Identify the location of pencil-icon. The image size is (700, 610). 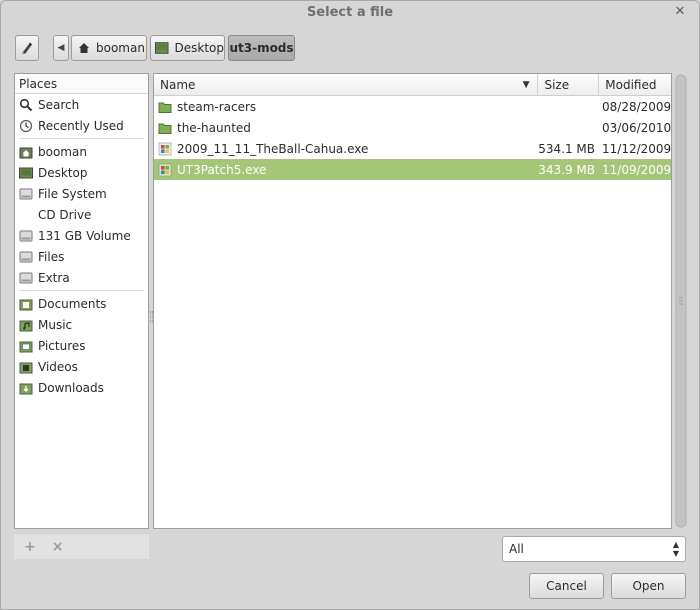
(27, 48).